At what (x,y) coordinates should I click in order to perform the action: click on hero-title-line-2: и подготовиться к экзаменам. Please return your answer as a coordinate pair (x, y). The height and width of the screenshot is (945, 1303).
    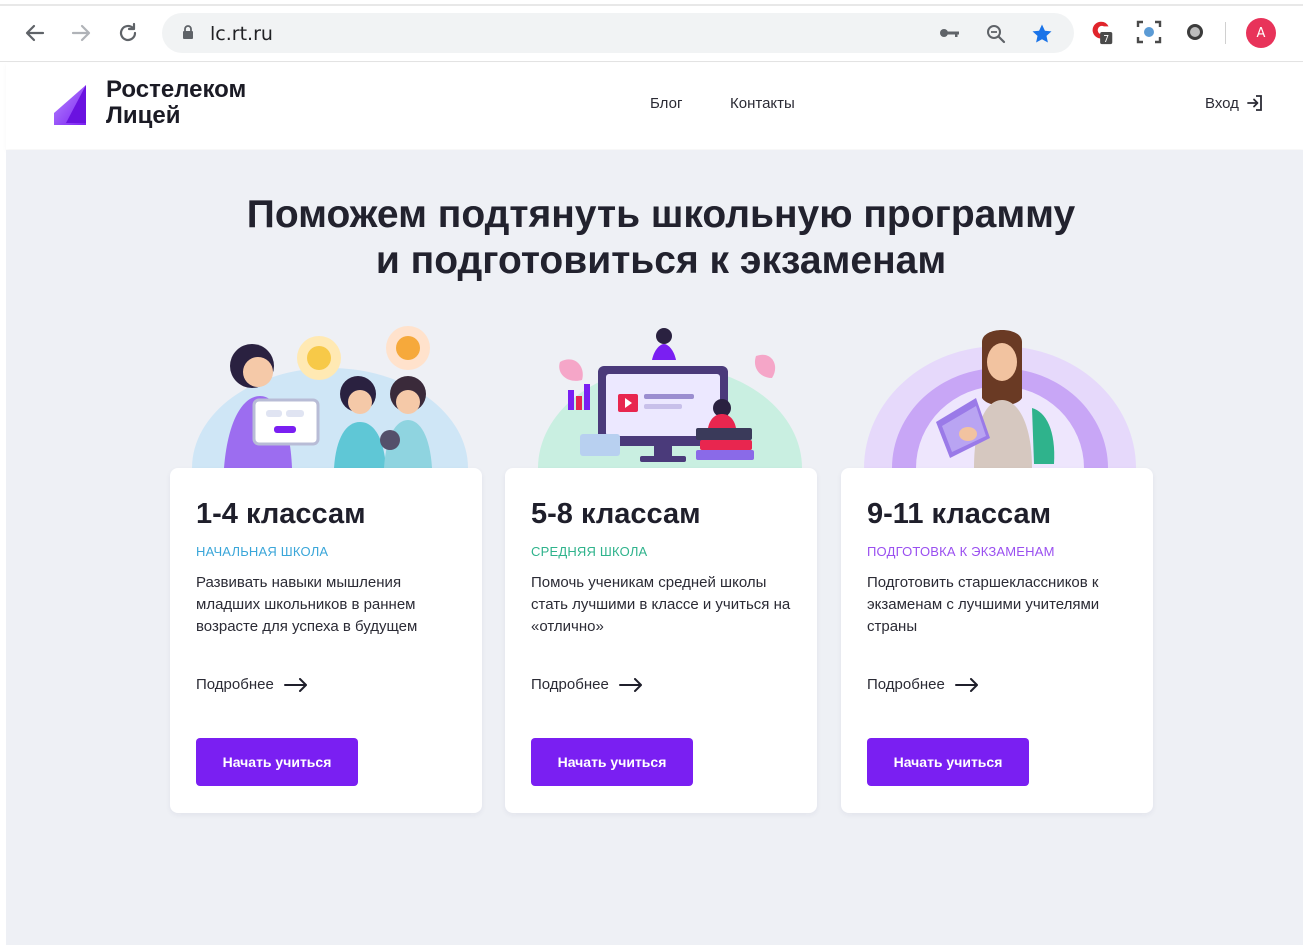
    Looking at the image, I should click on (661, 260).